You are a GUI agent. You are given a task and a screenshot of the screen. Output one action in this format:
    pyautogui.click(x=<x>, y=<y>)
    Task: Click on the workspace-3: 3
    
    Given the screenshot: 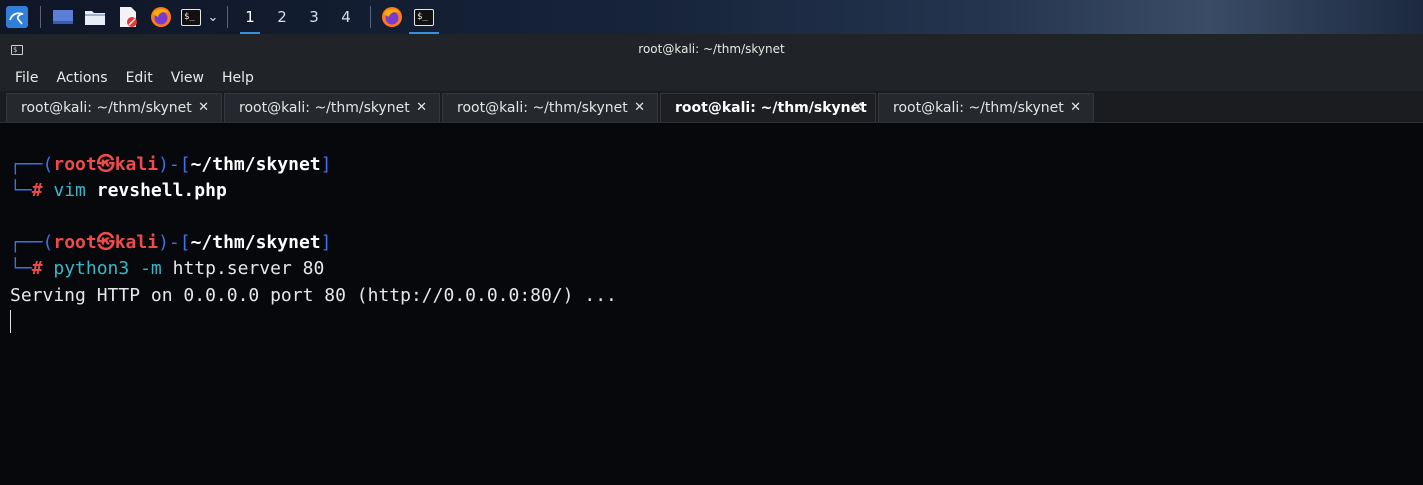 What is the action you would take?
    pyautogui.click(x=314, y=17)
    